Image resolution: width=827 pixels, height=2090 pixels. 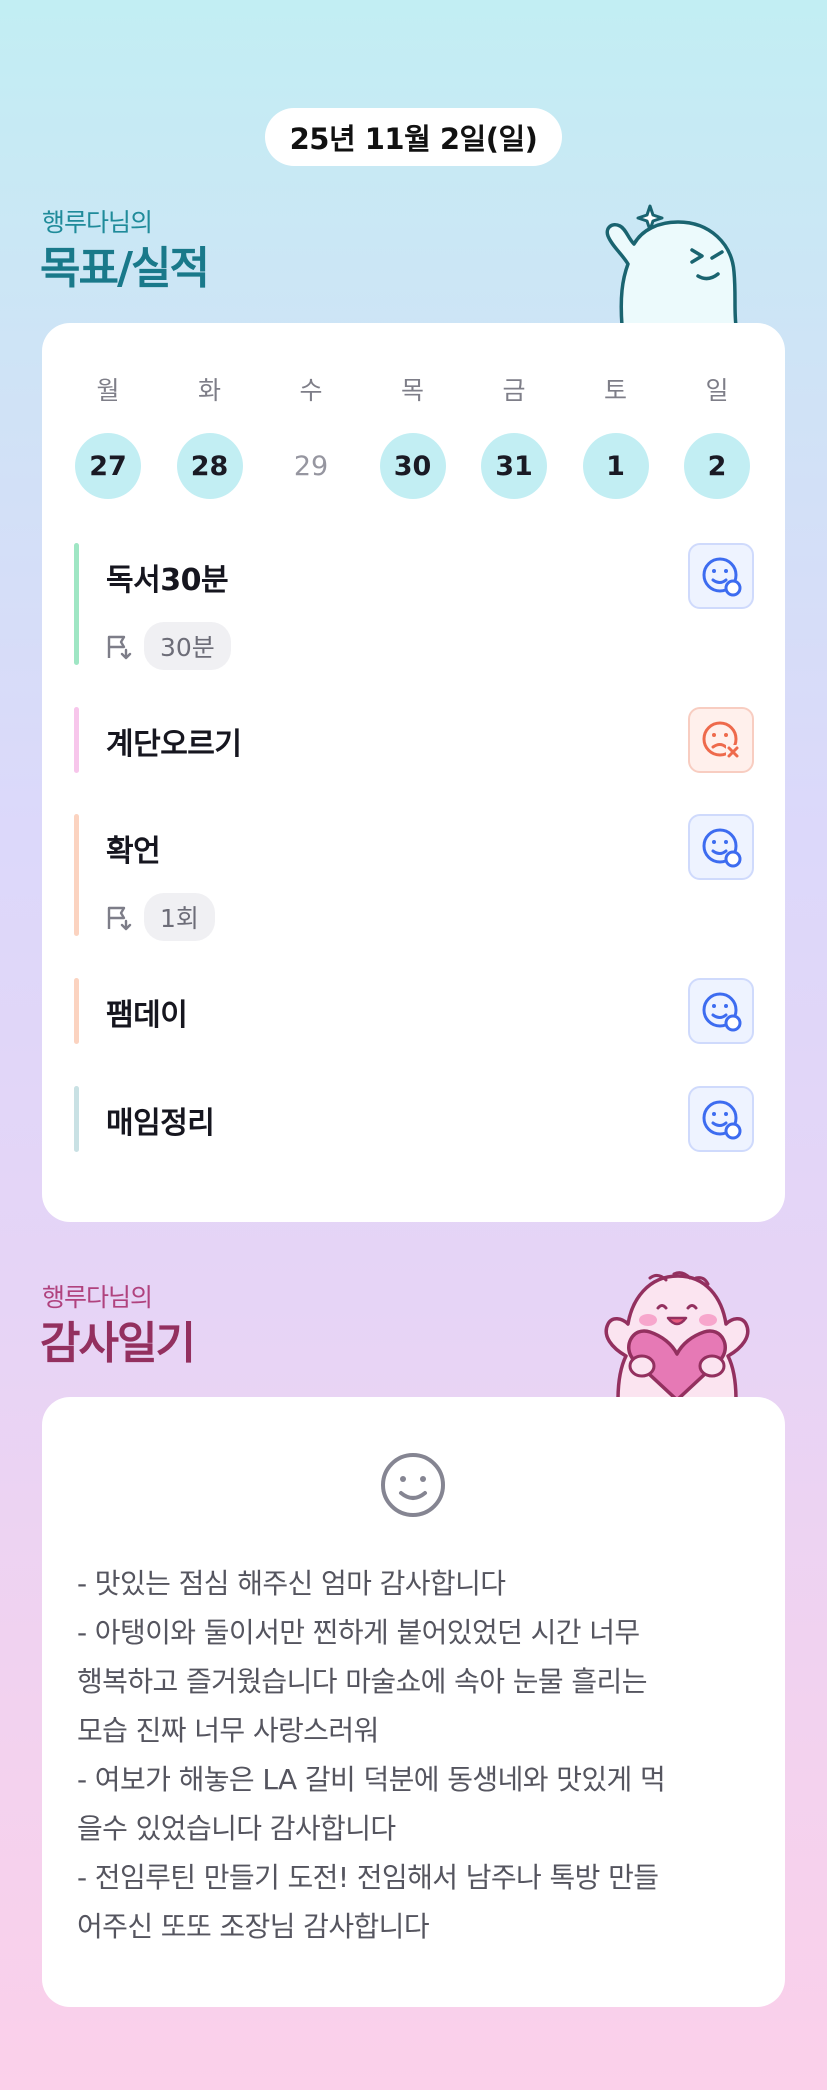 I want to click on status-fail-button, so click(x=721, y=740).